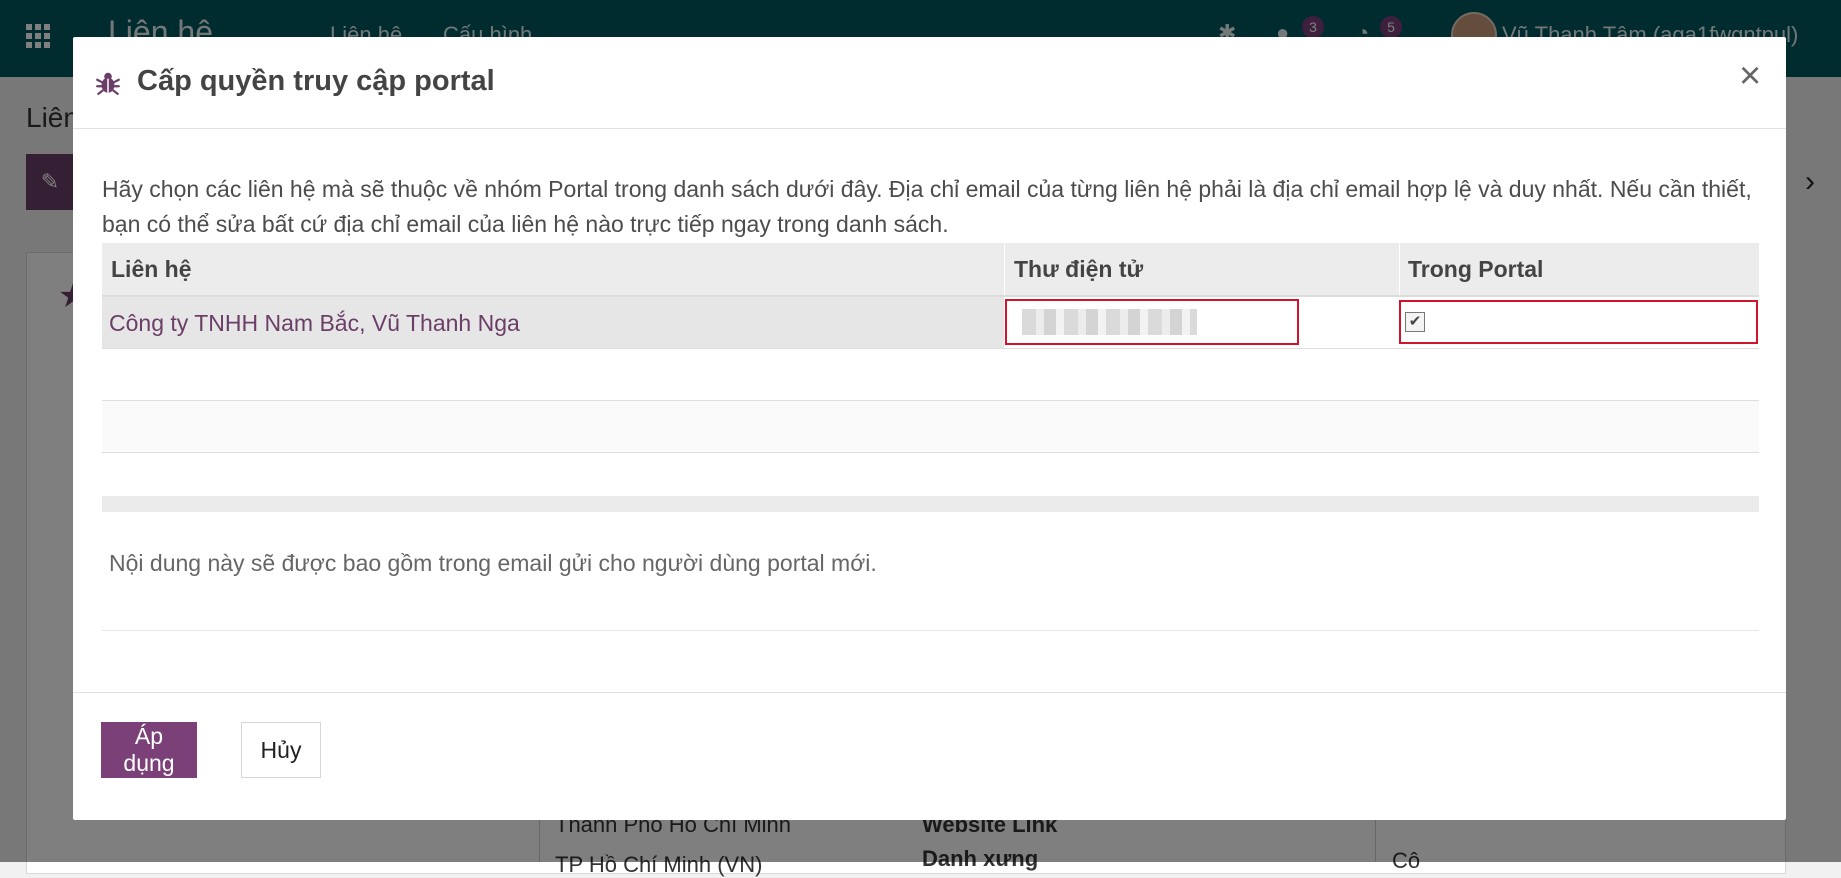 Image resolution: width=1841 pixels, height=878 pixels. I want to click on note-divider, so click(930, 630).